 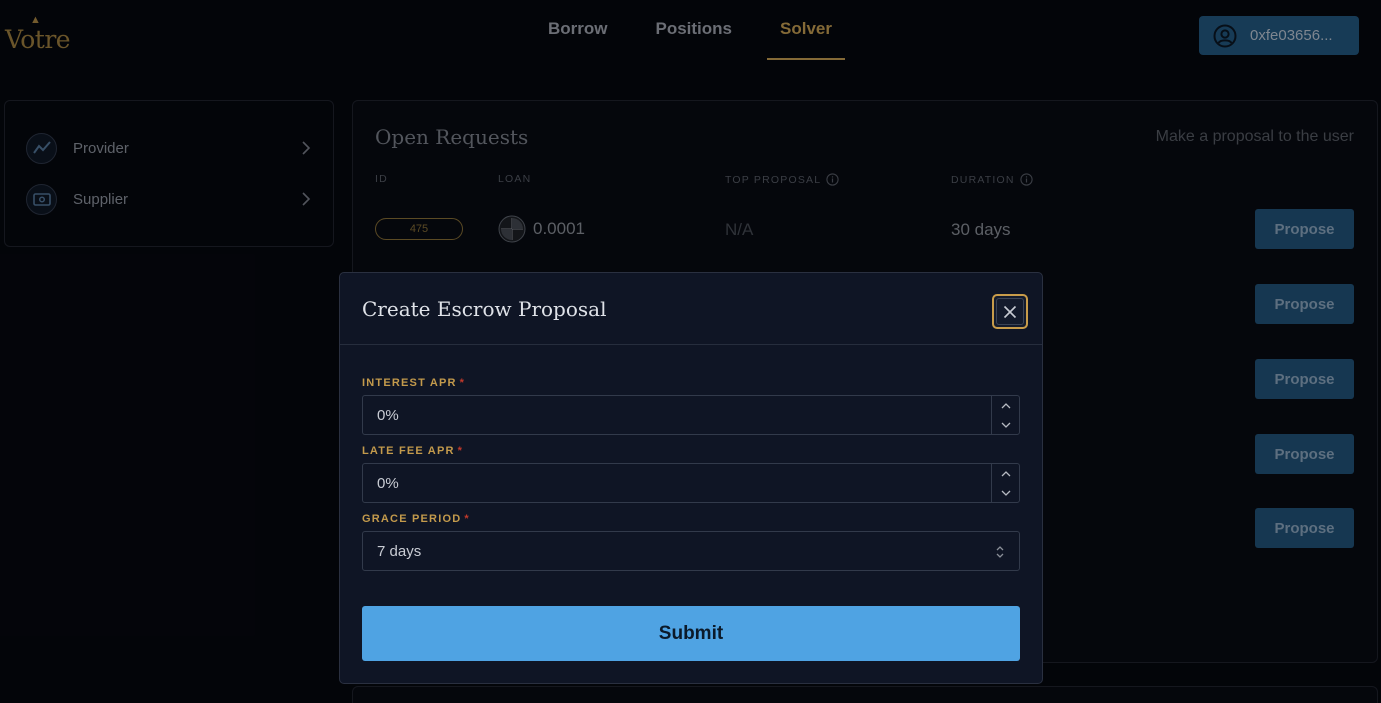 I want to click on grace-period-label: GRACE PERIOD *, so click(x=416, y=519).